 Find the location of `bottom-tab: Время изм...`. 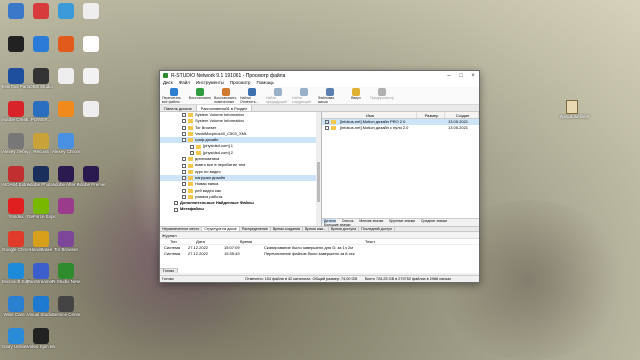

bottom-tab: Время изм... is located at coordinates (316, 229).